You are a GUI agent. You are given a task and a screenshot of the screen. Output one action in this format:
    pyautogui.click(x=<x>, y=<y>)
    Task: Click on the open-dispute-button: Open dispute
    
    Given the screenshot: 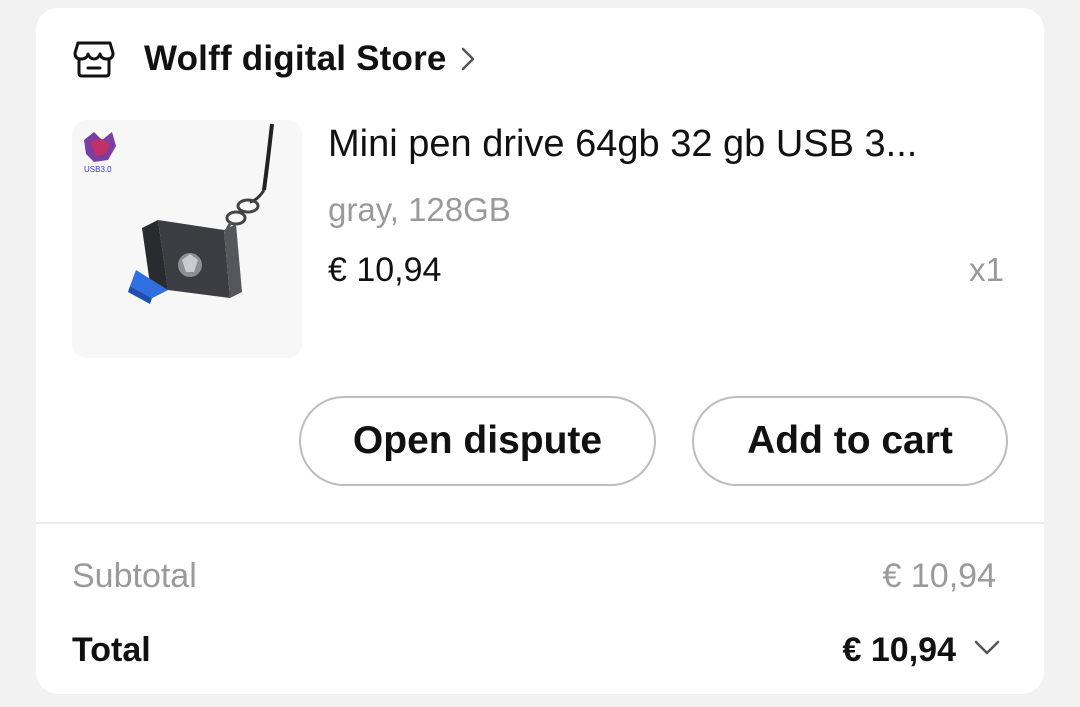 What is the action you would take?
    pyautogui.click(x=477, y=441)
    